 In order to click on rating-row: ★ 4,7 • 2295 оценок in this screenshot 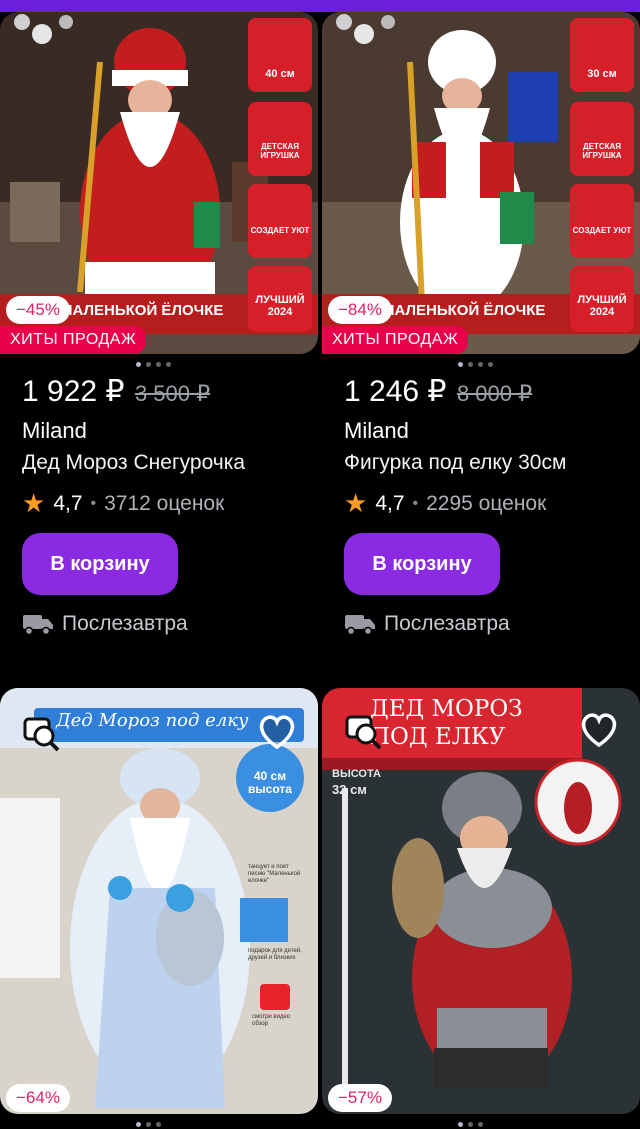, I will do `click(445, 503)`.